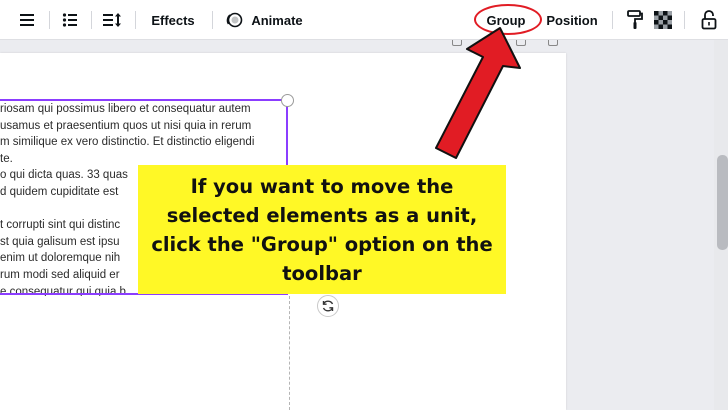 This screenshot has width=728, height=410. Describe the element at coordinates (722, 202) in the screenshot. I see `scrollbar-thumb` at that location.